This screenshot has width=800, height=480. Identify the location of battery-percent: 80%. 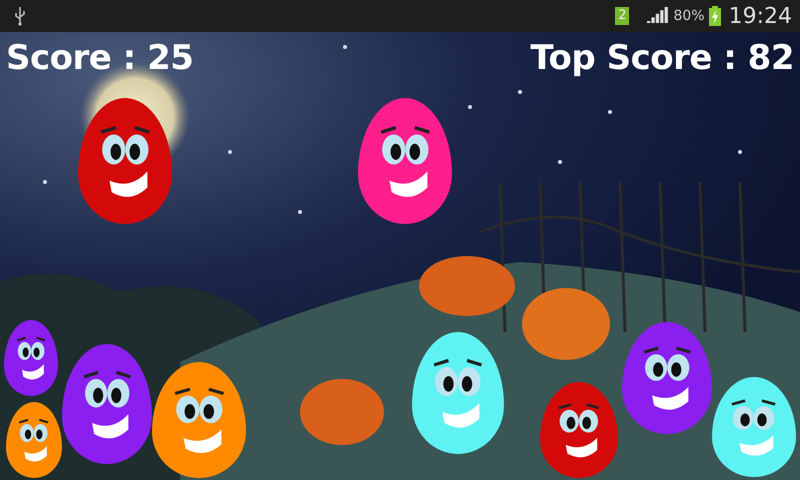
(689, 16).